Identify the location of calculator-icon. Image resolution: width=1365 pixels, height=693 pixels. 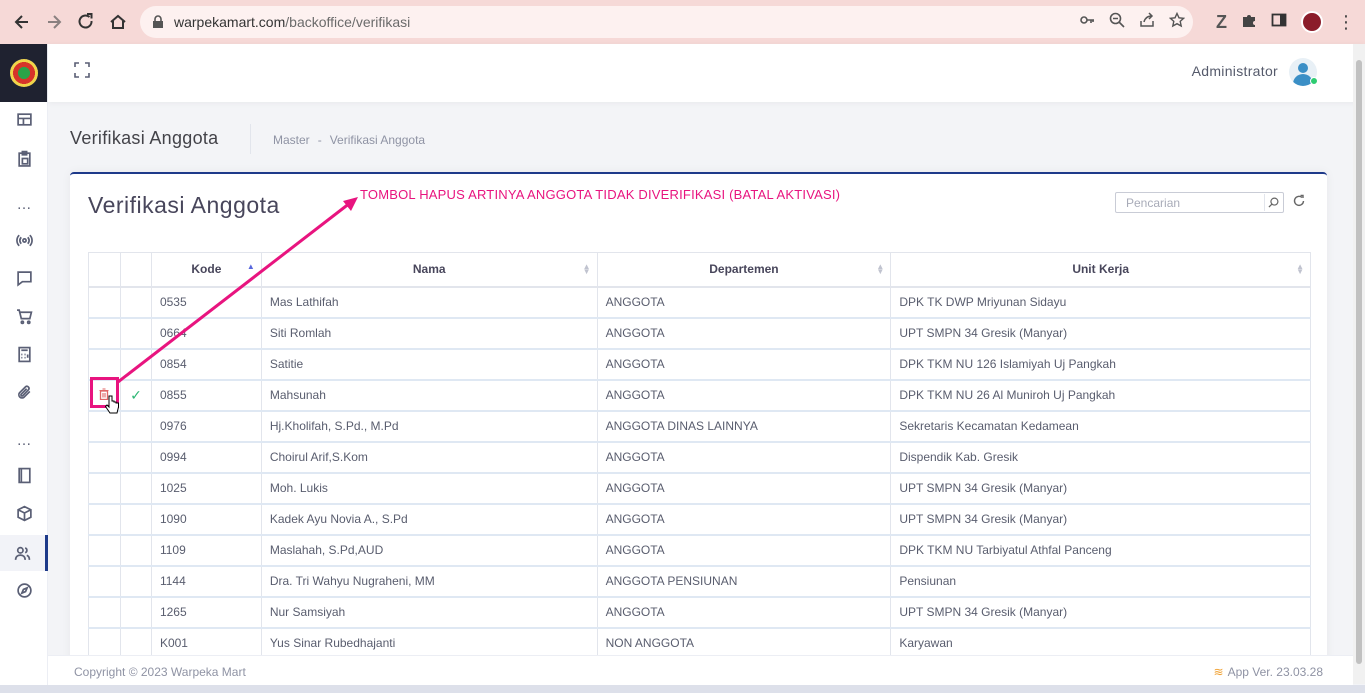
(24, 354).